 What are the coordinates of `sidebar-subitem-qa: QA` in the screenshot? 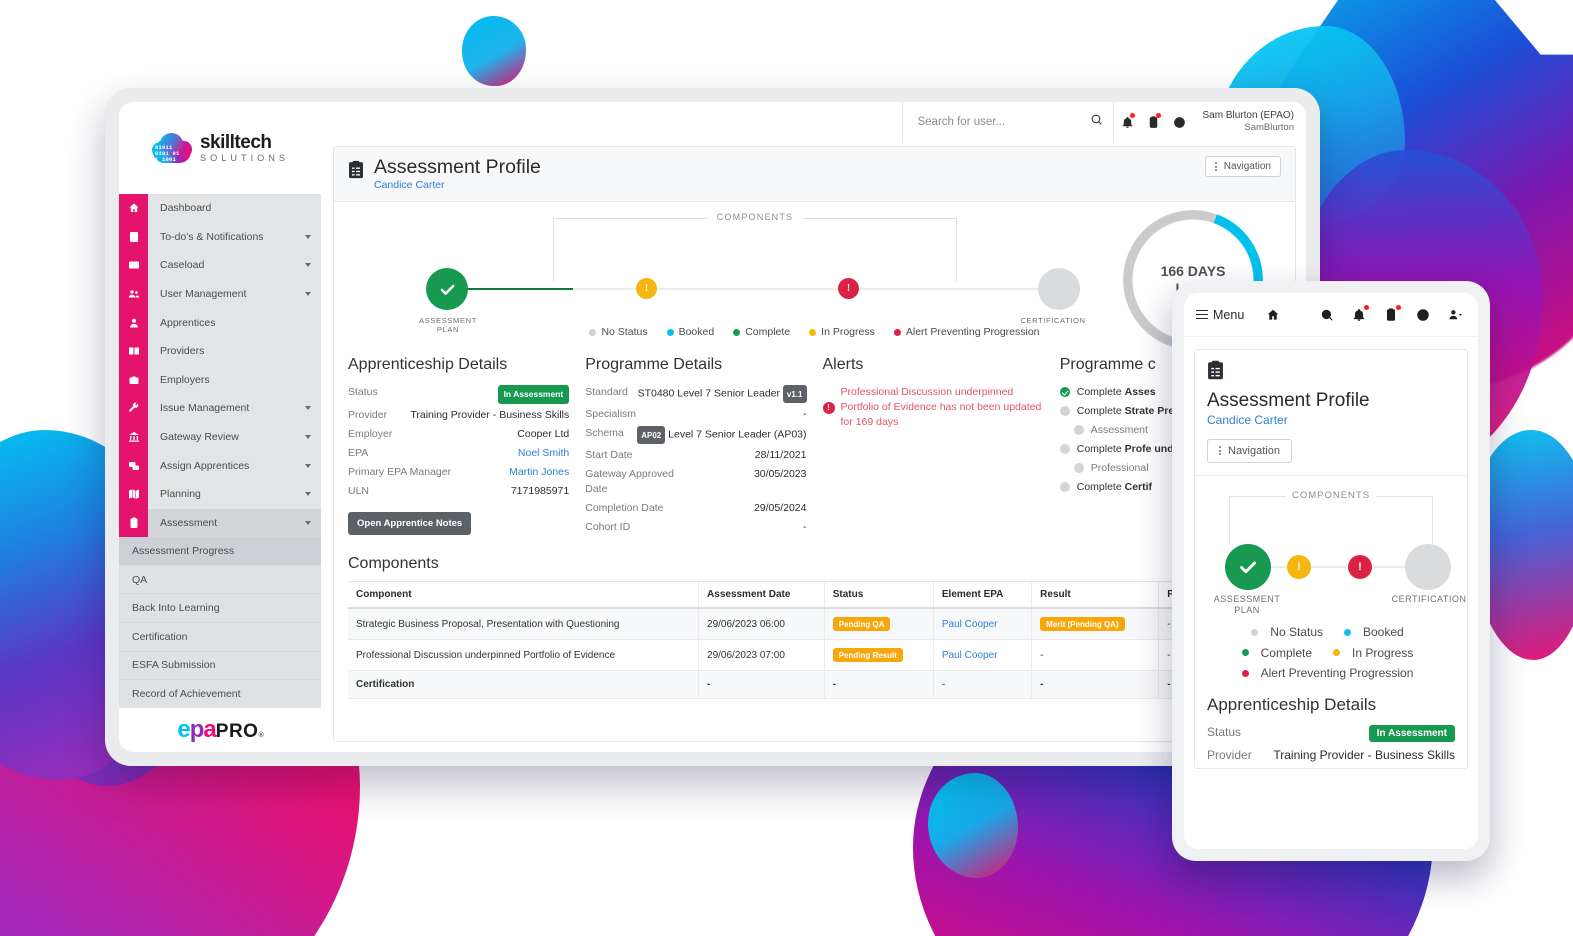 It's located at (220, 580).